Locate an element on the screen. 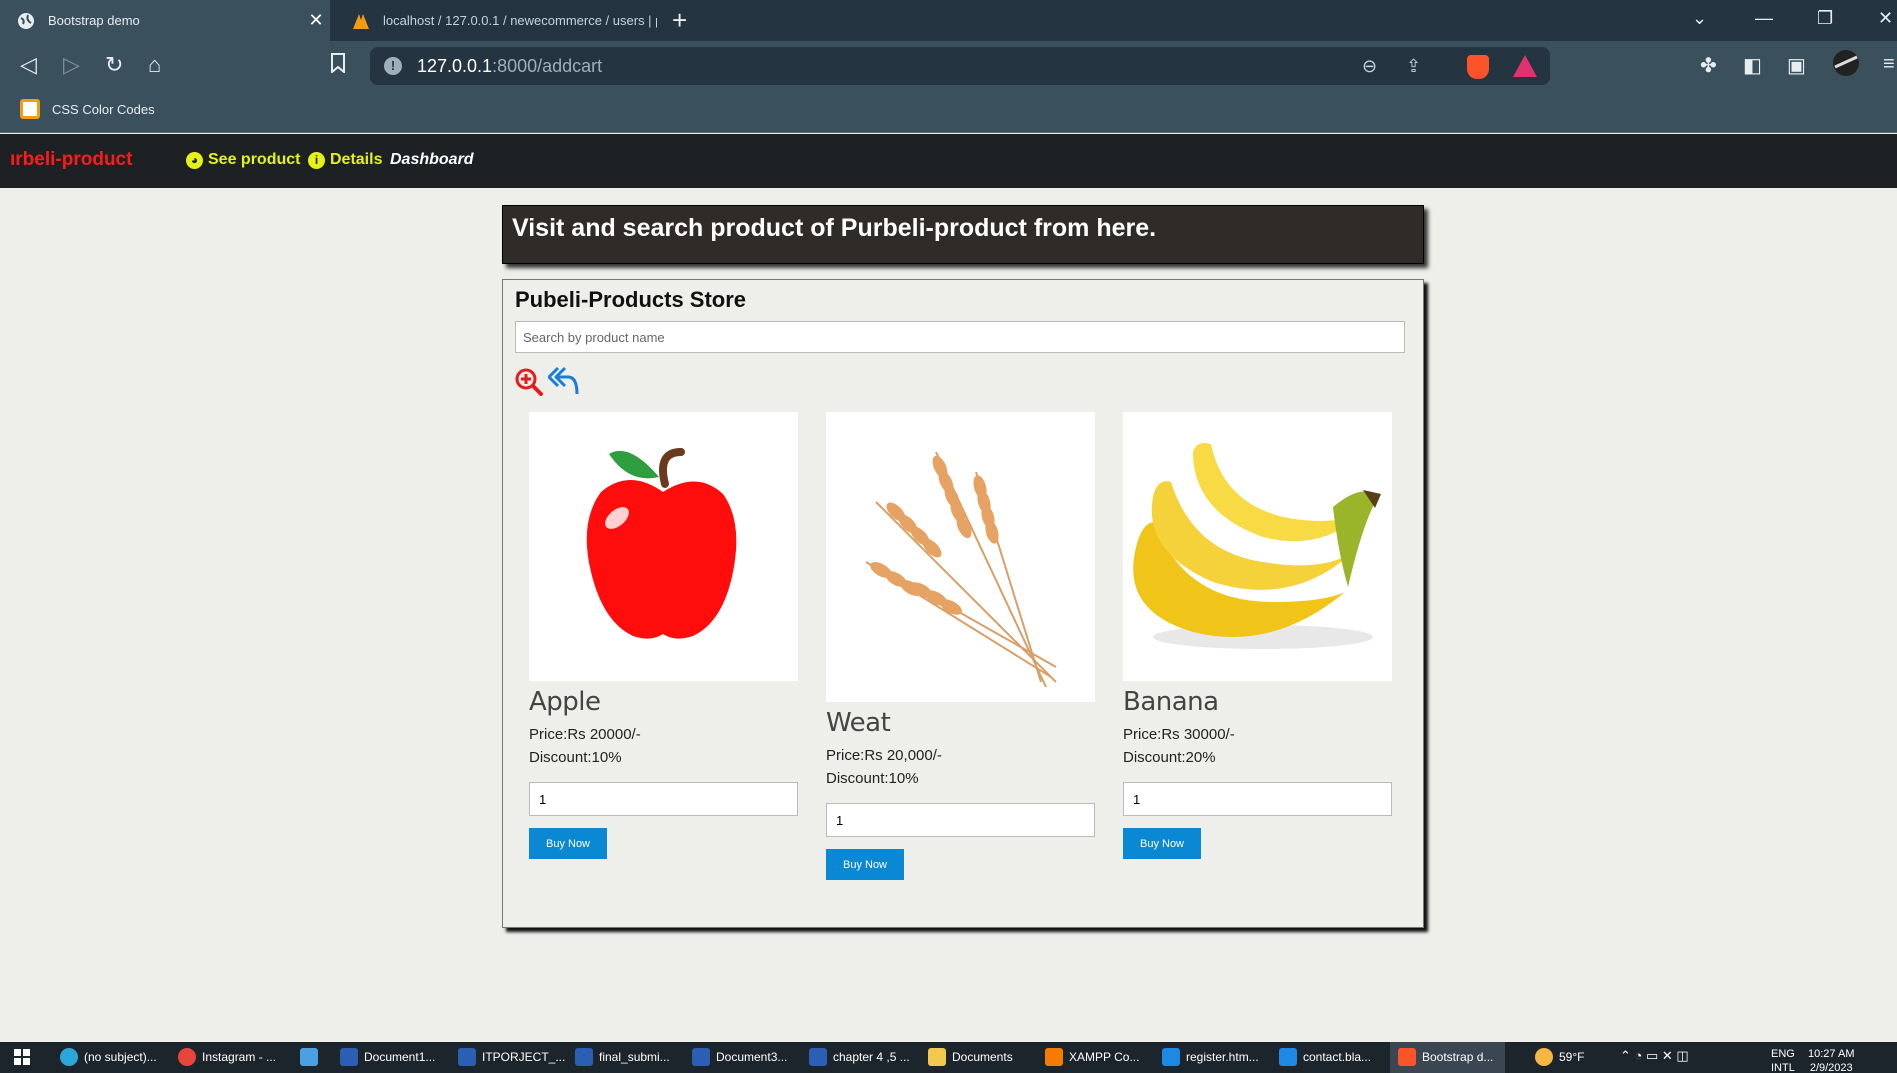 The image size is (1897, 1073). share-icon: ⇪ is located at coordinates (1413, 66).